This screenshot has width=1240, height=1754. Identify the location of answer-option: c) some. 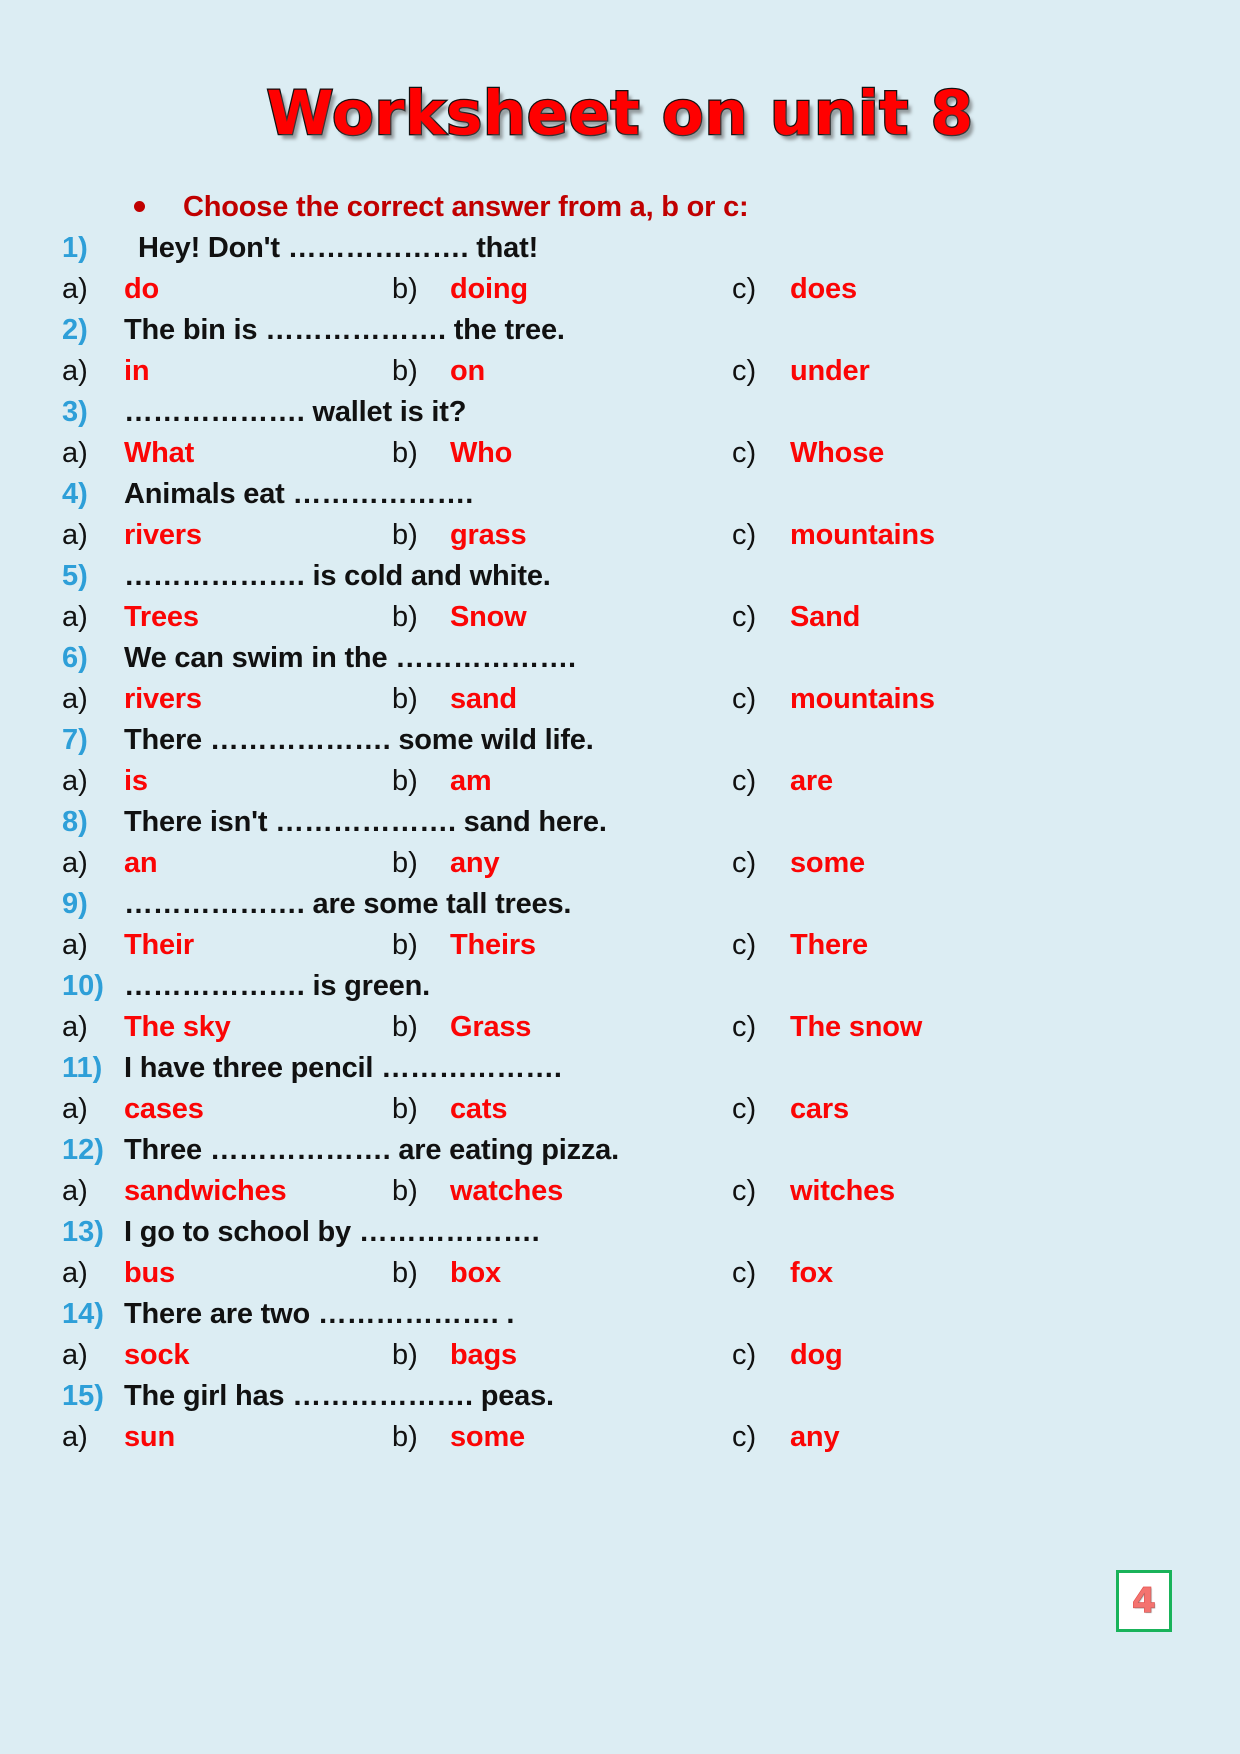
(882, 863).